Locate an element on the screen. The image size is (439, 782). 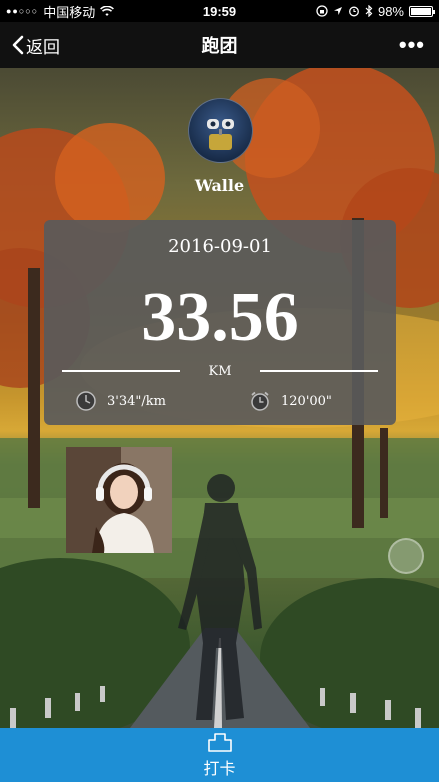
run-photo is located at coordinates (119, 500).